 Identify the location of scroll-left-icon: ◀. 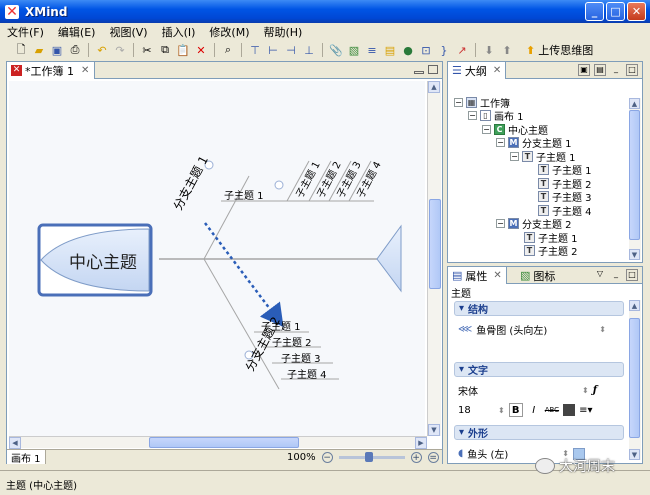
(15, 443).